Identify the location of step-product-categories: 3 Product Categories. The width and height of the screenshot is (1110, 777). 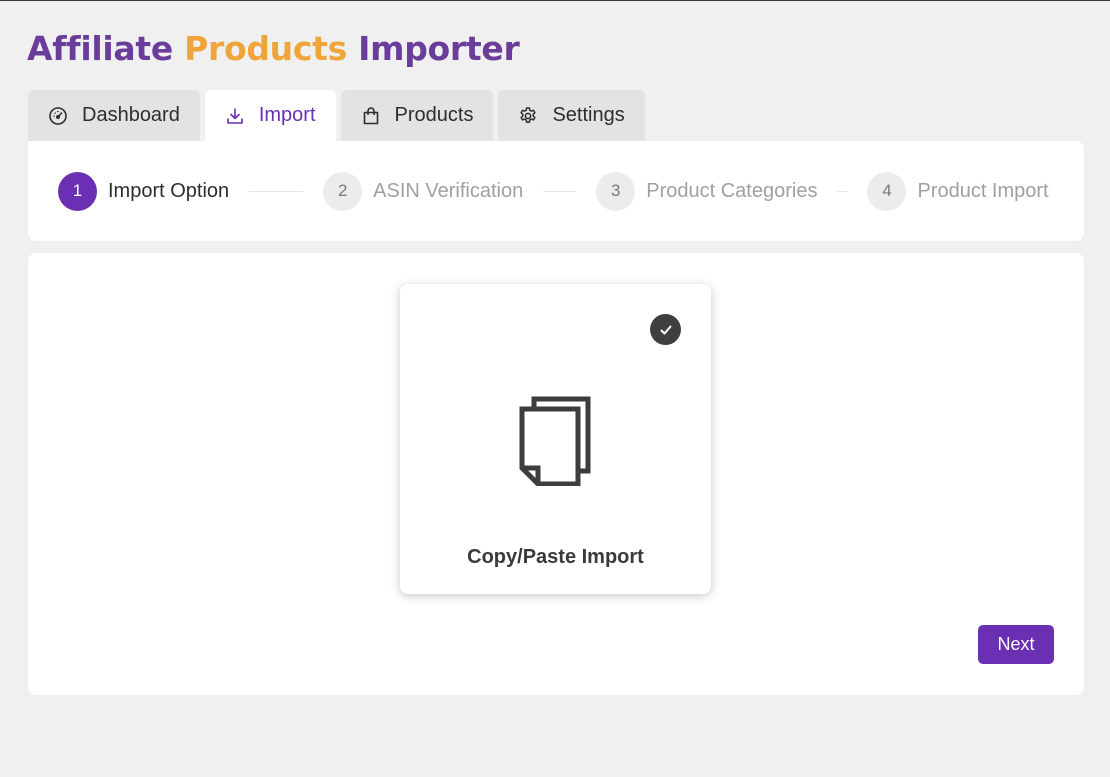
(707, 191).